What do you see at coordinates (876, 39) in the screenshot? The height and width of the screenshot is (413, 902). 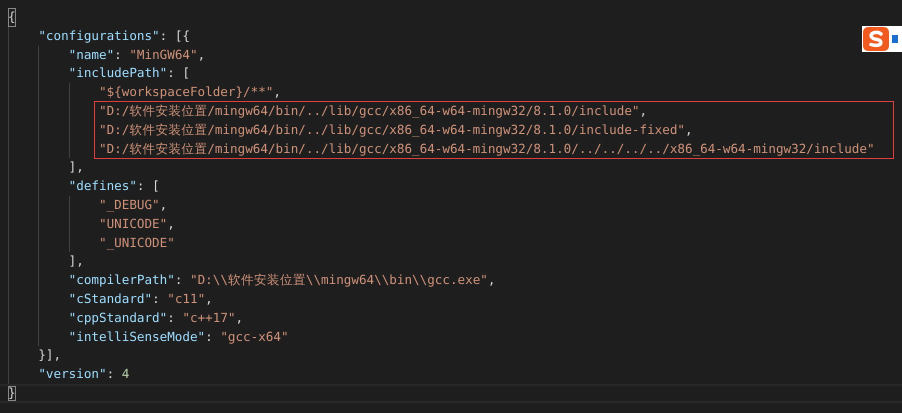 I see `input-method-logo-icon` at bounding box center [876, 39].